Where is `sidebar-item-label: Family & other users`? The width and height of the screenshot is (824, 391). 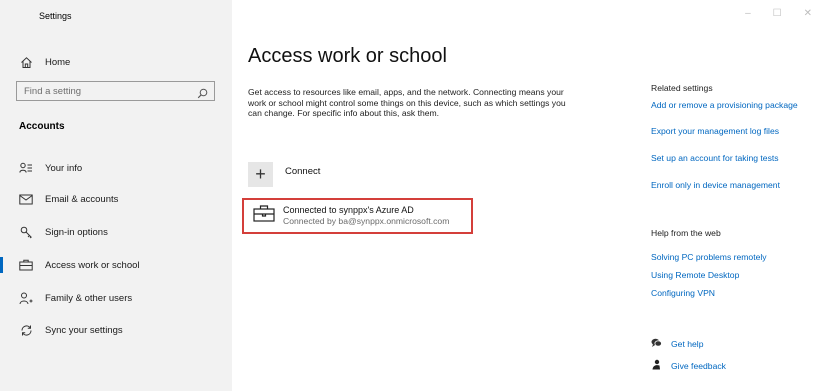 sidebar-item-label: Family & other users is located at coordinates (89, 298).